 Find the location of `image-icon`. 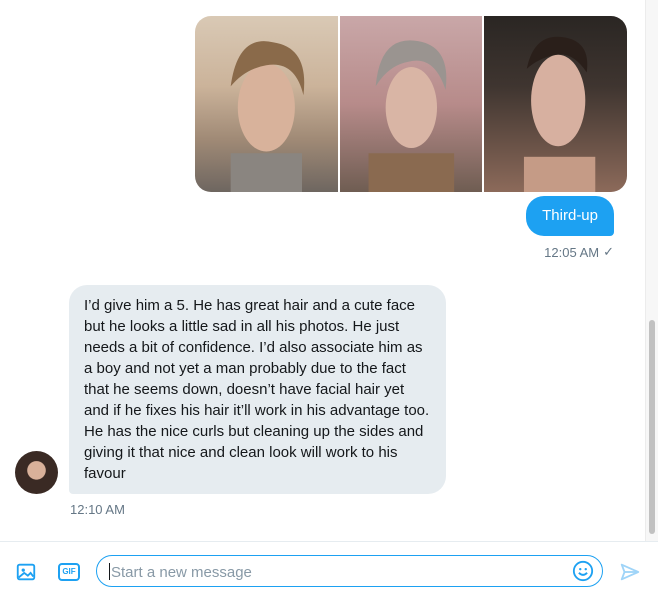

image-icon is located at coordinates (26, 572).